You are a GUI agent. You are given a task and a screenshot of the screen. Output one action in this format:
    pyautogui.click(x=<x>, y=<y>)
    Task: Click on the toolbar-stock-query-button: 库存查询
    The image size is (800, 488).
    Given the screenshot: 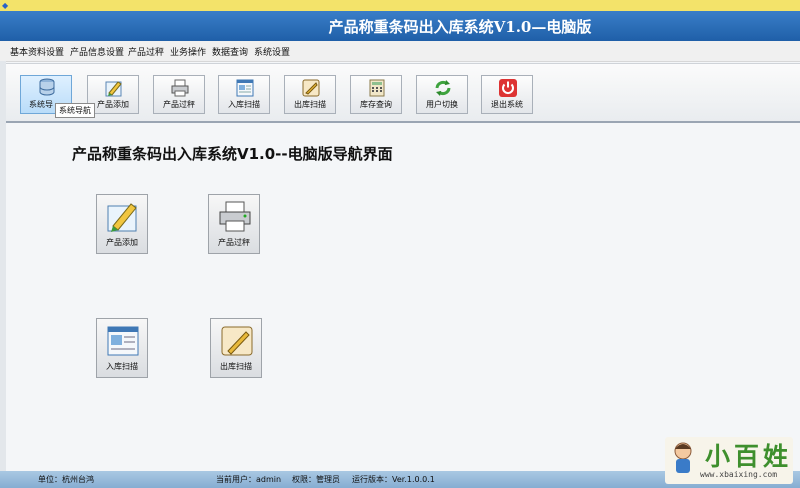 What is the action you would take?
    pyautogui.click(x=376, y=94)
    